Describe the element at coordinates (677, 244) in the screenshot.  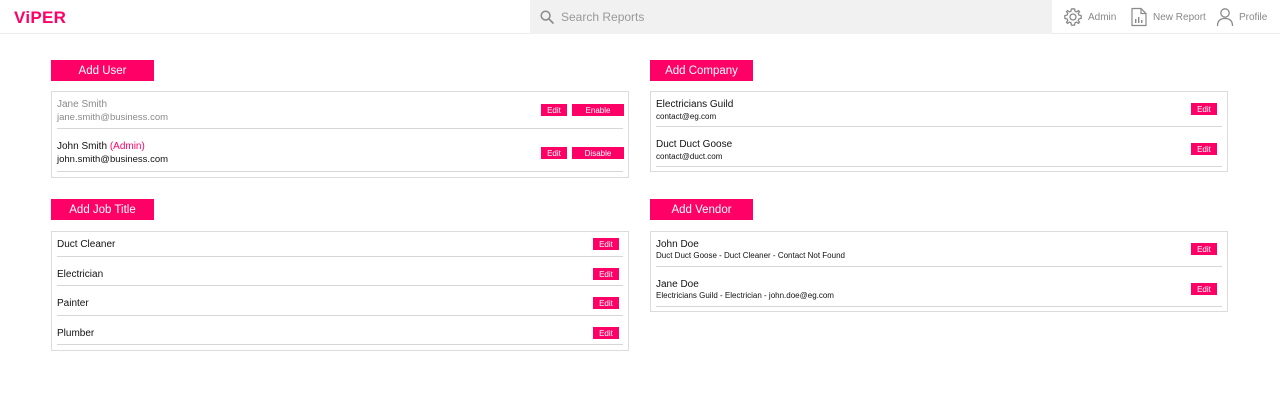
I see `vendor-name: John Doe` at that location.